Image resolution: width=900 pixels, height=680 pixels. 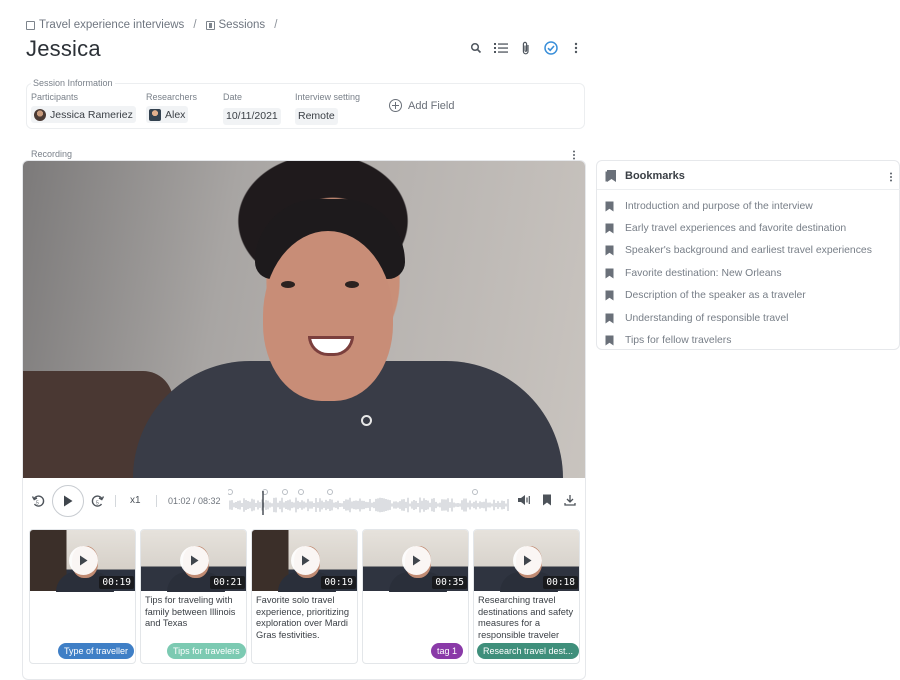 What do you see at coordinates (252, 116) in the screenshot?
I see `date-chip: 10/11/2021` at bounding box center [252, 116].